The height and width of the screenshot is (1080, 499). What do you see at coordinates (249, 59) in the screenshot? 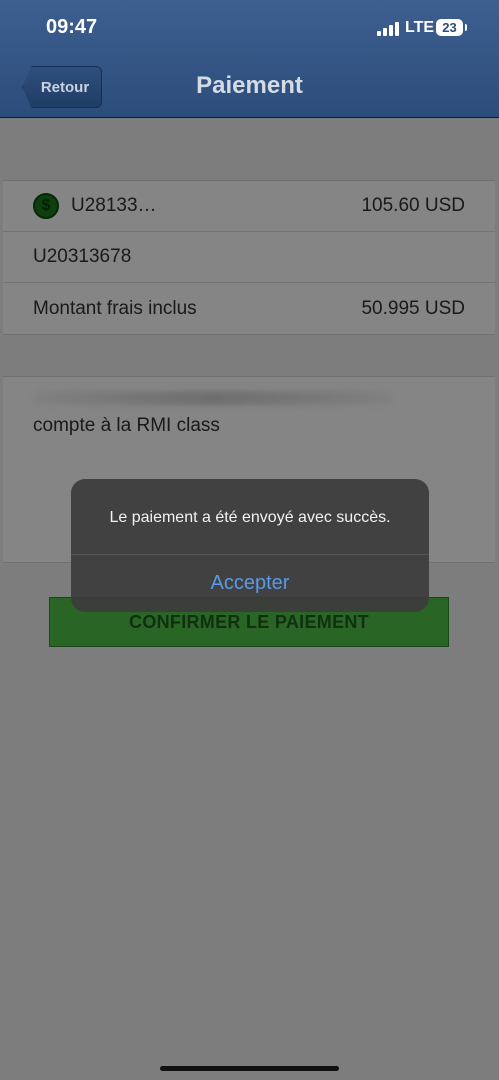
I see `nav-bar: 09:47 LTE 23 Retour Paiement` at bounding box center [249, 59].